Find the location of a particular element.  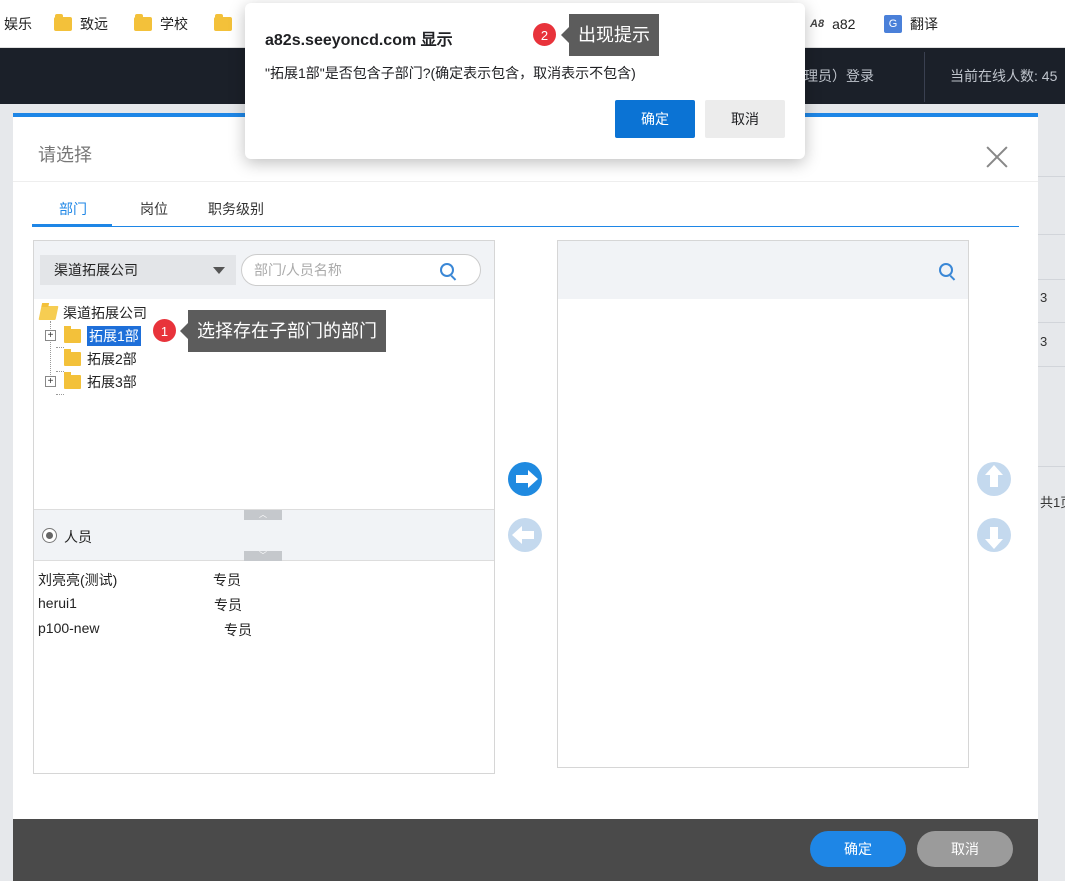

tab-job-level: 职务级别 is located at coordinates (236, 209).